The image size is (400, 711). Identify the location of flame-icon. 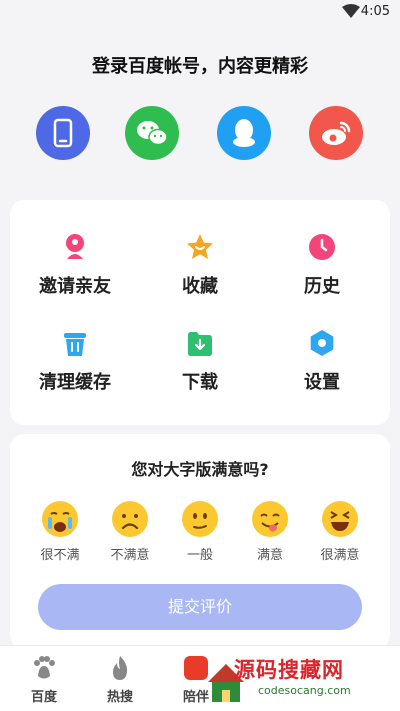
(120, 668).